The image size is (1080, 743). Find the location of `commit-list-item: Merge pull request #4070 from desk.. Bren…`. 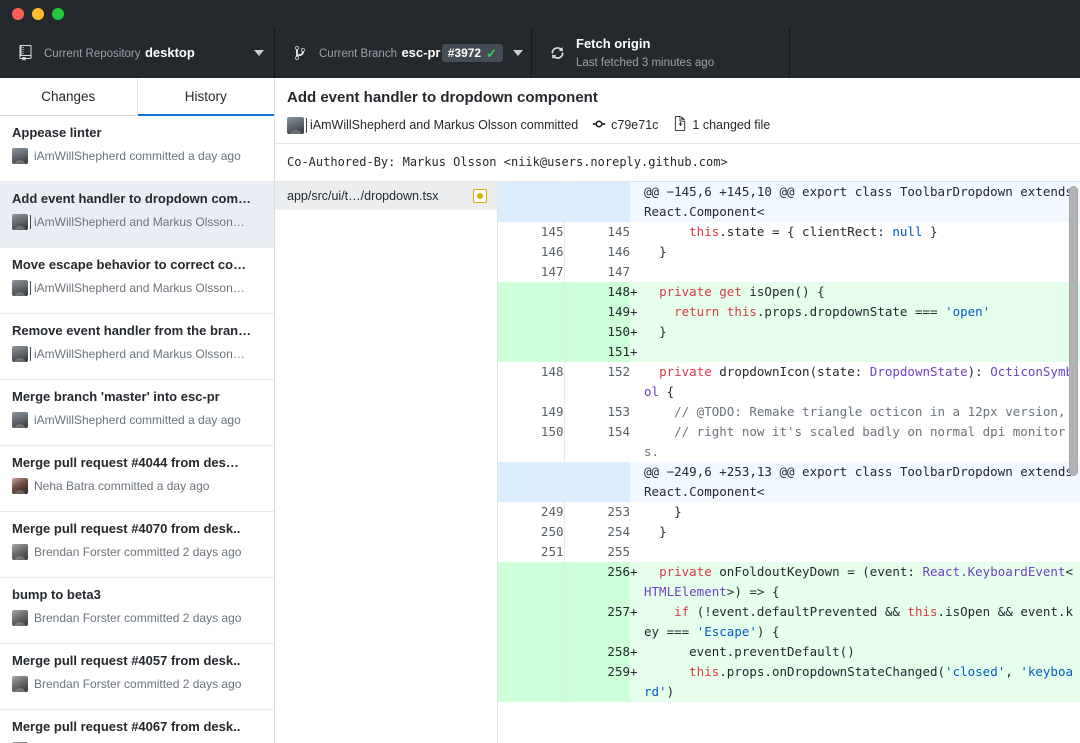

commit-list-item: Merge pull request #4070 from desk.. Bren… is located at coordinates (137, 545).